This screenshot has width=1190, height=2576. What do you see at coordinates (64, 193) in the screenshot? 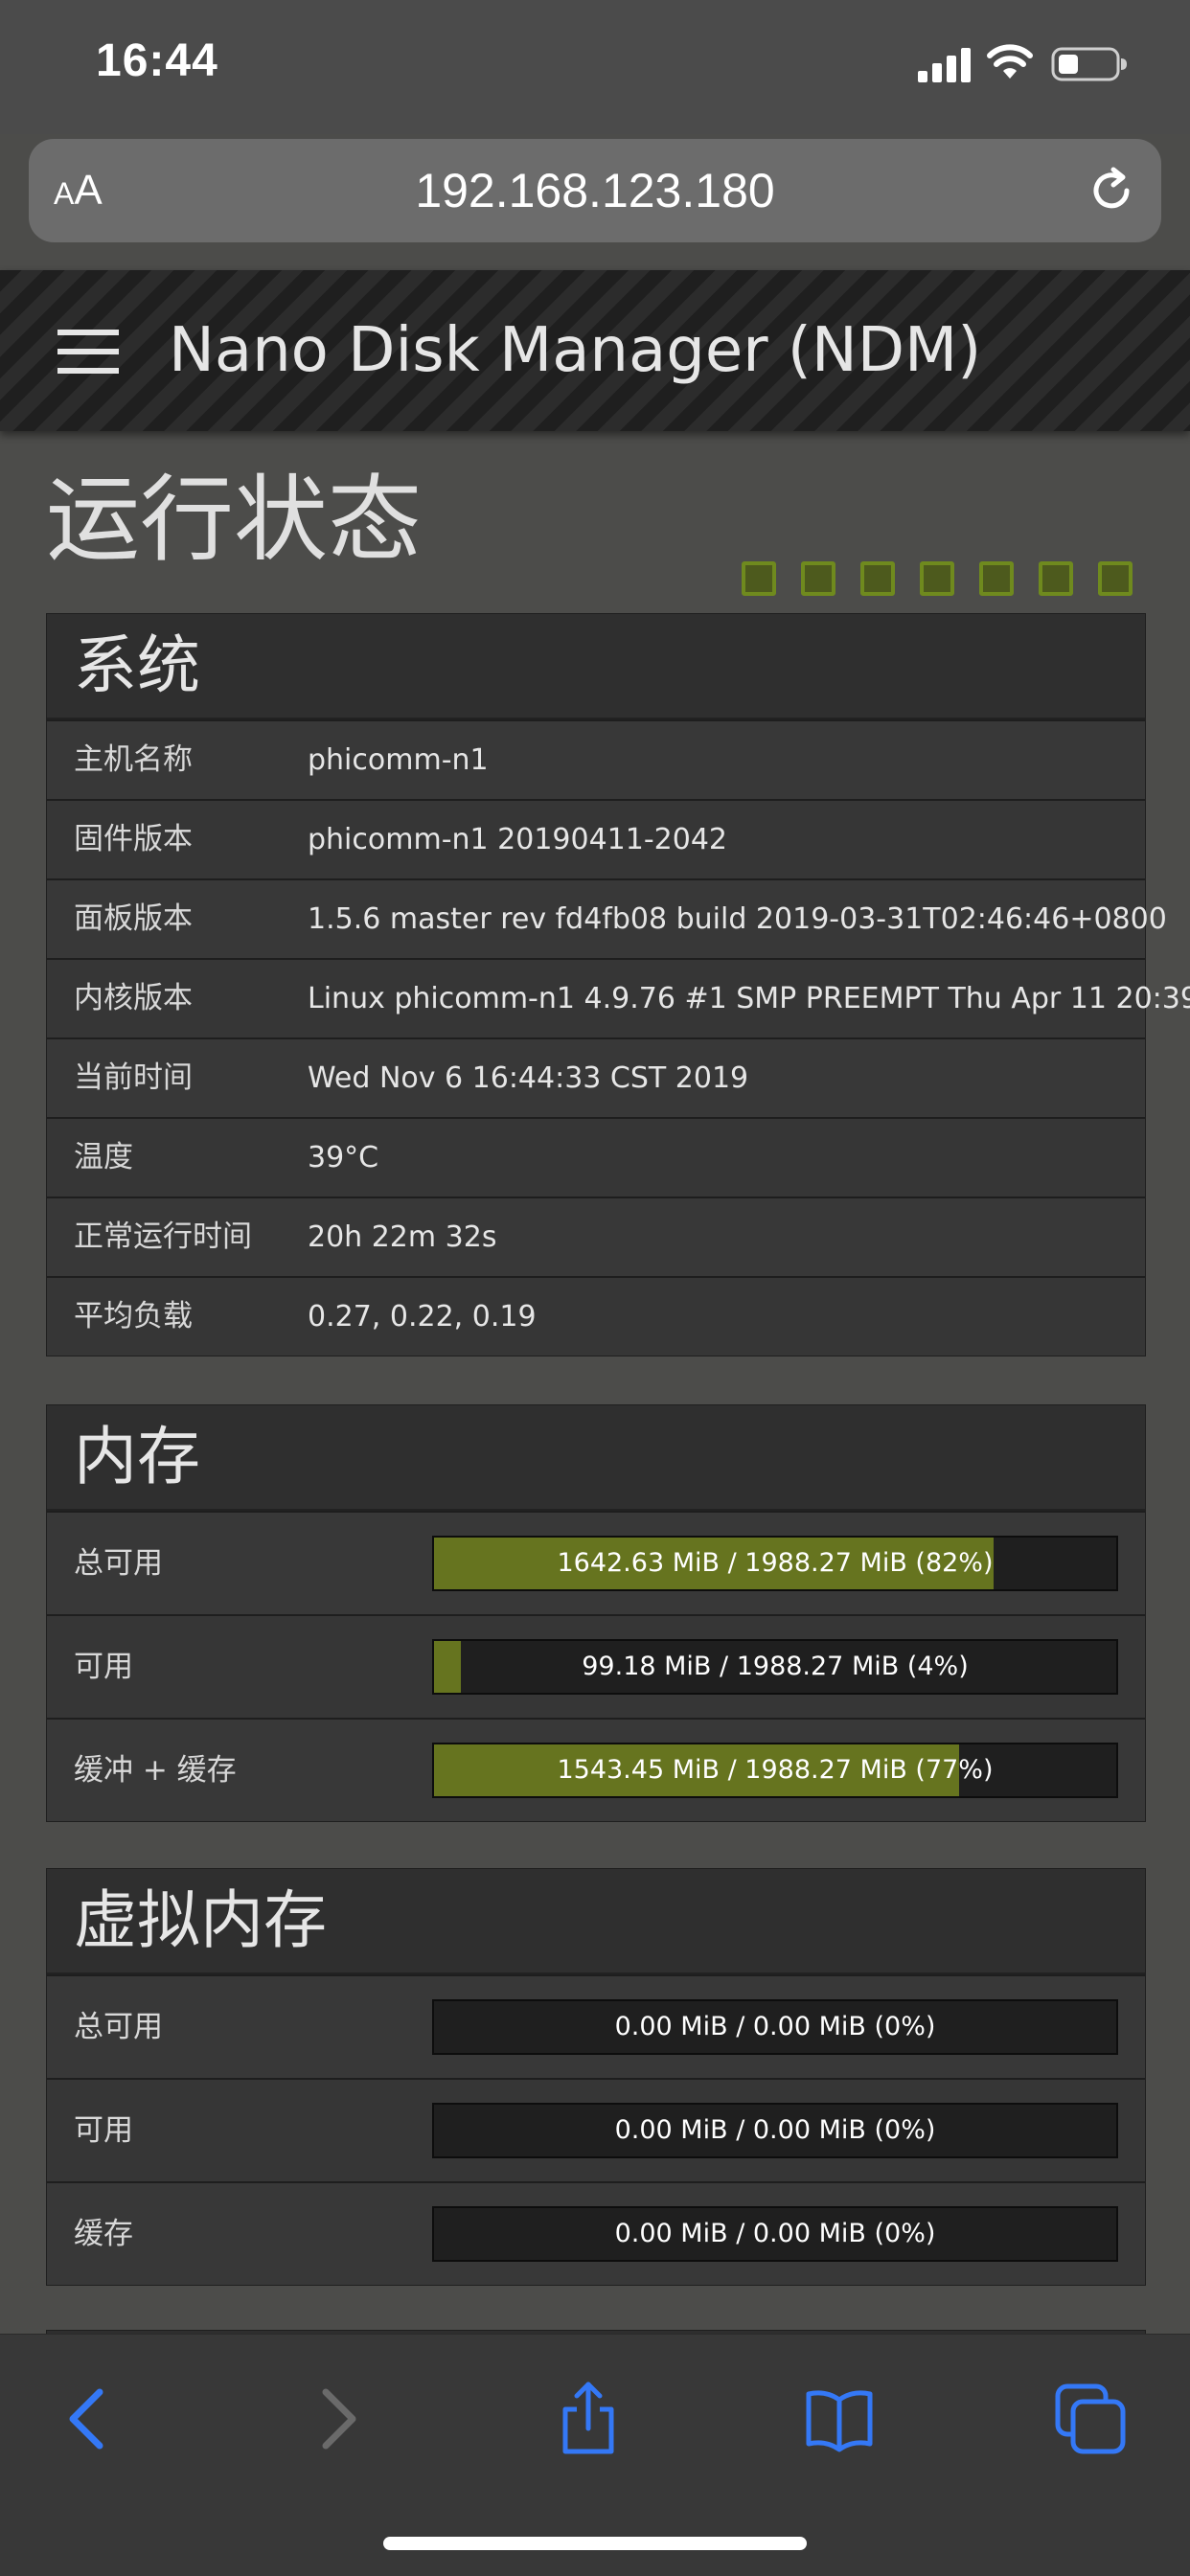
I see `text-size-small-glyph: A` at bounding box center [64, 193].